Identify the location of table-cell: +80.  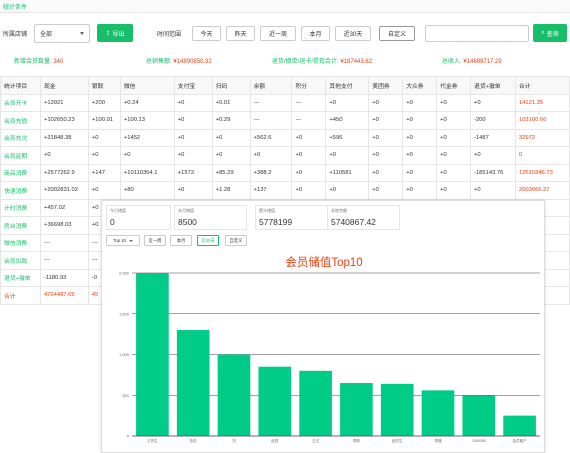
(147, 190).